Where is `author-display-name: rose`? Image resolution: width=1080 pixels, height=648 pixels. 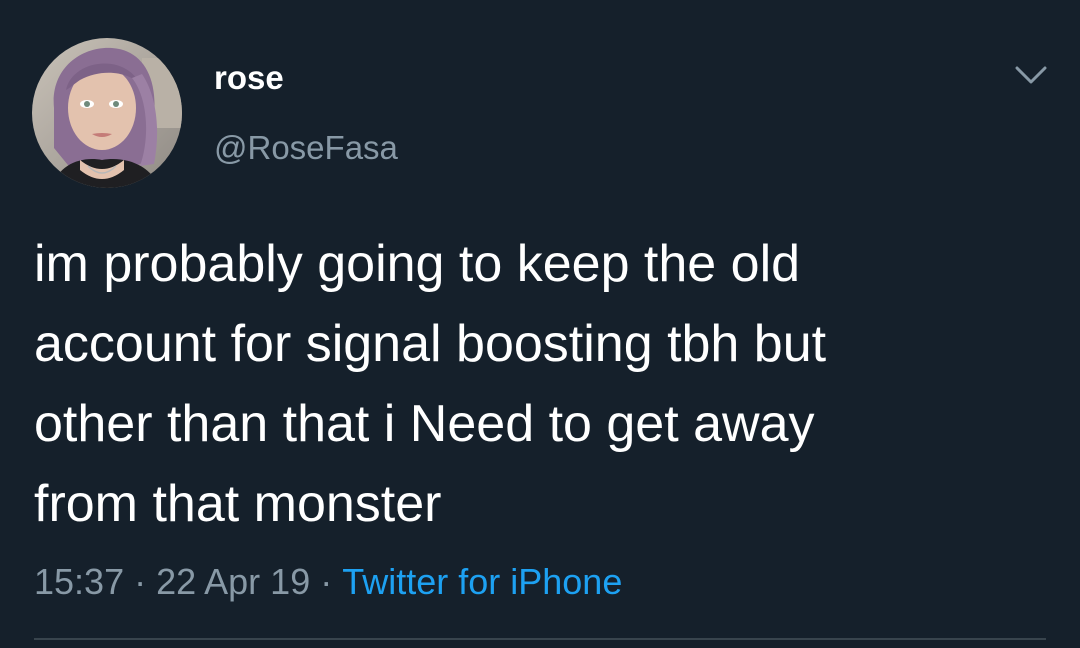 author-display-name: rose is located at coordinates (249, 78).